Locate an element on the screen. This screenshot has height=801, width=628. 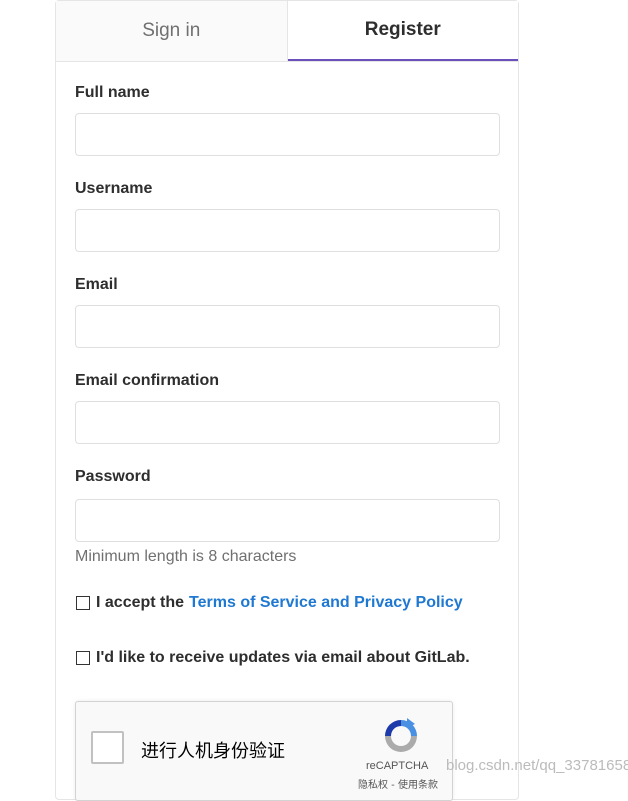
recaptcha-widget: 进行人机身份验证 reCAPTCHA 隐私权 - 使用条款 is located at coordinates (264, 751).